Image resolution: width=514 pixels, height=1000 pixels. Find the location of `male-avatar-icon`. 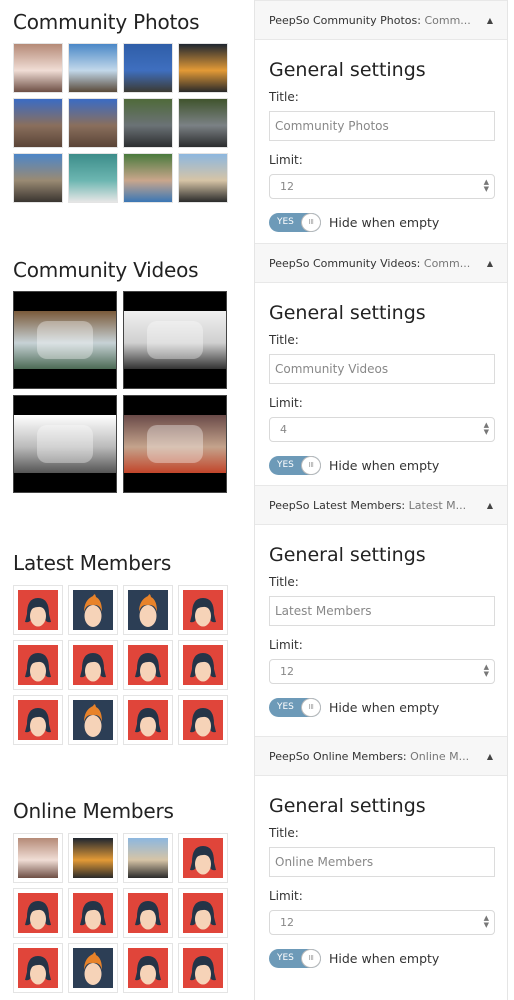

male-avatar-icon is located at coordinates (148, 610).